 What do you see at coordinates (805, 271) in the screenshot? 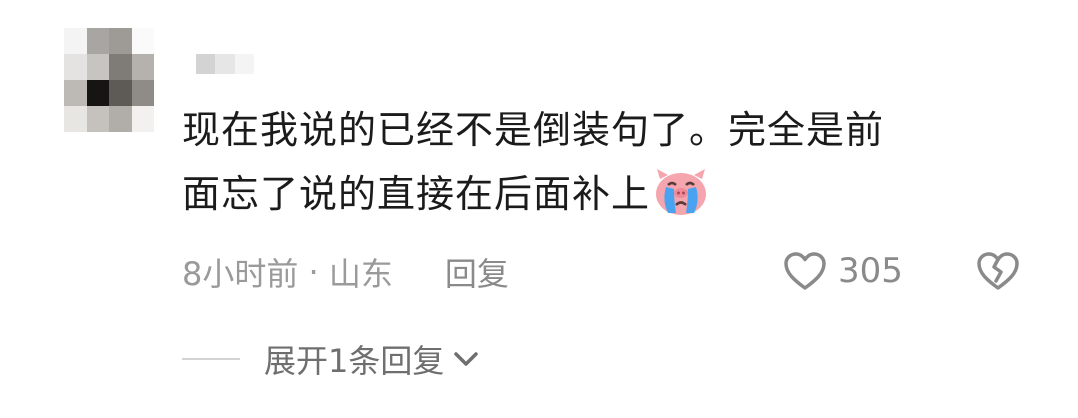
I see `heart-outline-icon` at bounding box center [805, 271].